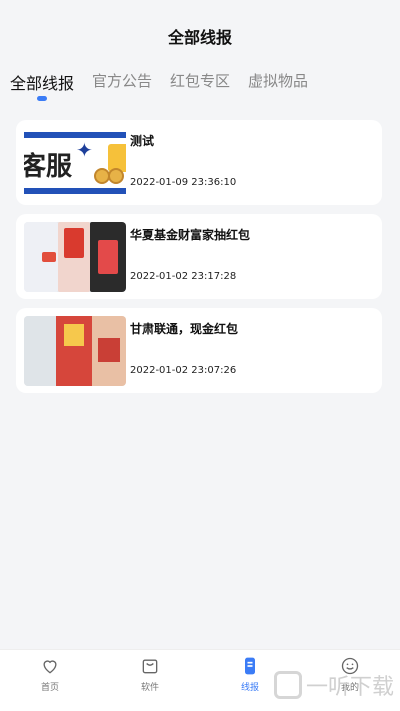 This screenshot has width=400, height=711. I want to click on page-title: 全部线报, so click(199, 37).